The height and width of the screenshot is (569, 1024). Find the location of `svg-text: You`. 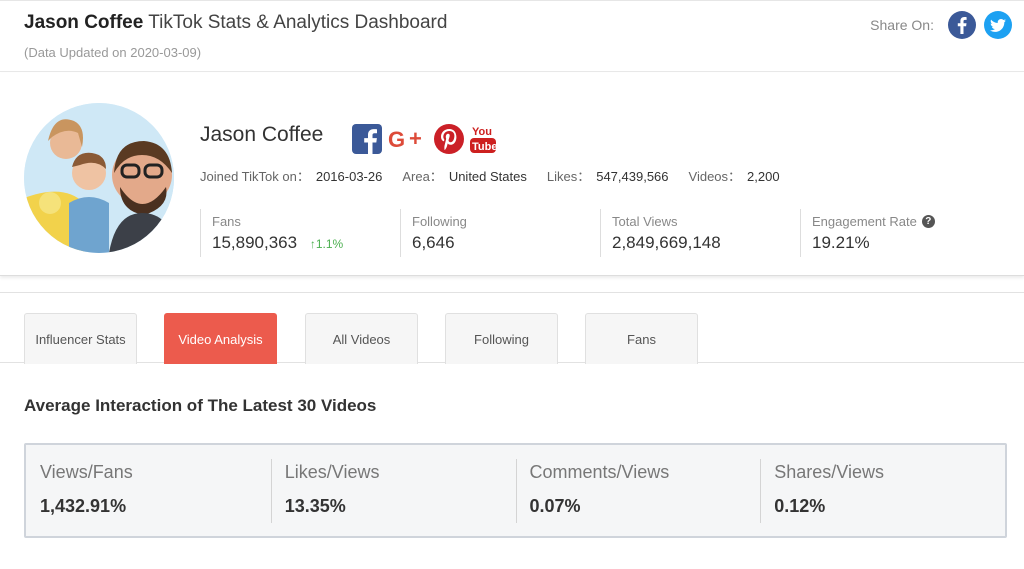

svg-text: You is located at coordinates (482, 132).